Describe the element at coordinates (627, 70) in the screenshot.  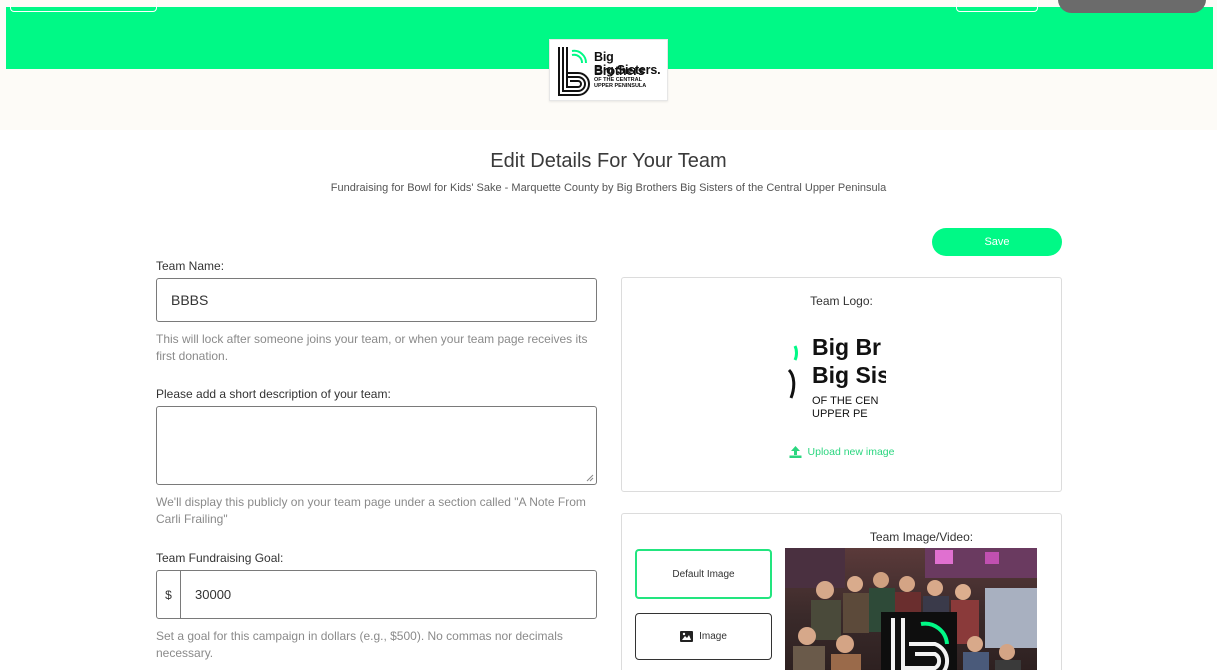
I see `org-logo-line2: Big Sisters.` at that location.